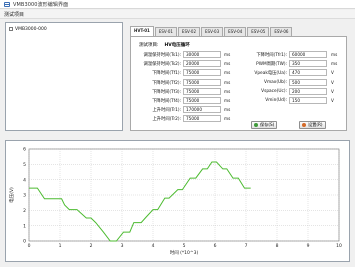 This screenshot has height=267, width=355. What do you see at coordinates (184, 252) in the screenshot?
I see `x-axis-label: 时间 (*10^3)` at bounding box center [184, 252].